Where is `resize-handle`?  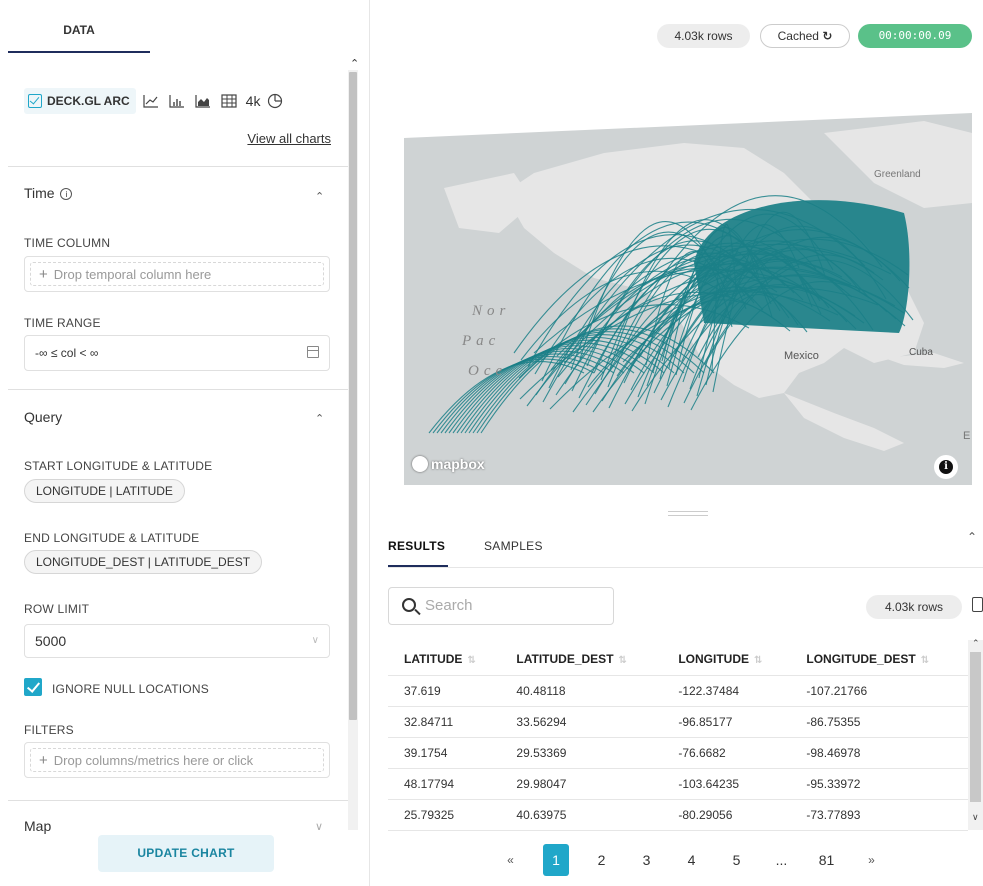
resize-handle is located at coordinates (688, 513).